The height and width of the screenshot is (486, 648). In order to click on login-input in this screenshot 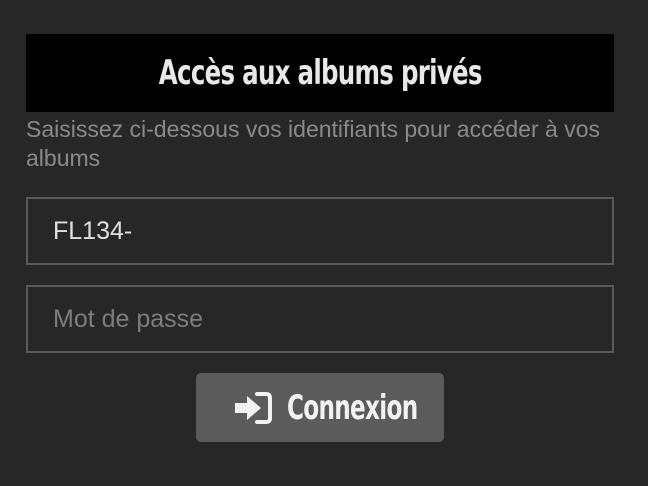, I will do `click(320, 231)`.